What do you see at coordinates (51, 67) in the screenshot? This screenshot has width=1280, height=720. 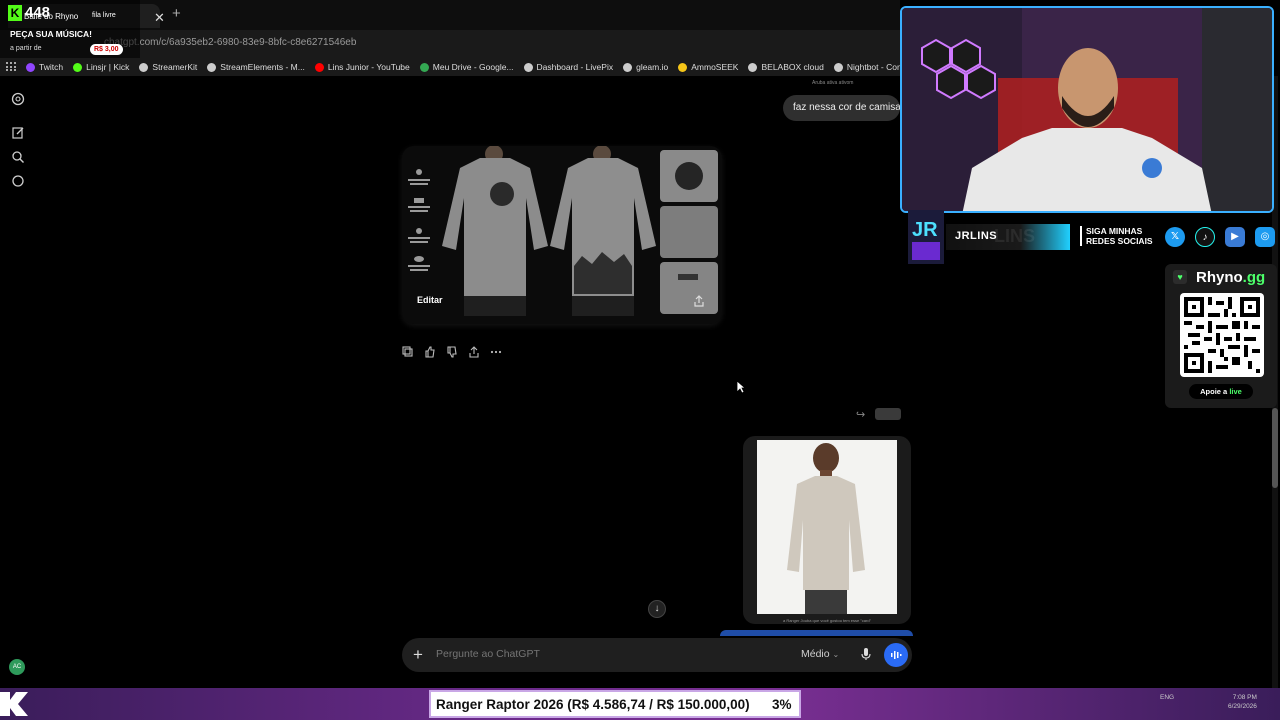 I see `bookmark-label: Twitch` at bounding box center [51, 67].